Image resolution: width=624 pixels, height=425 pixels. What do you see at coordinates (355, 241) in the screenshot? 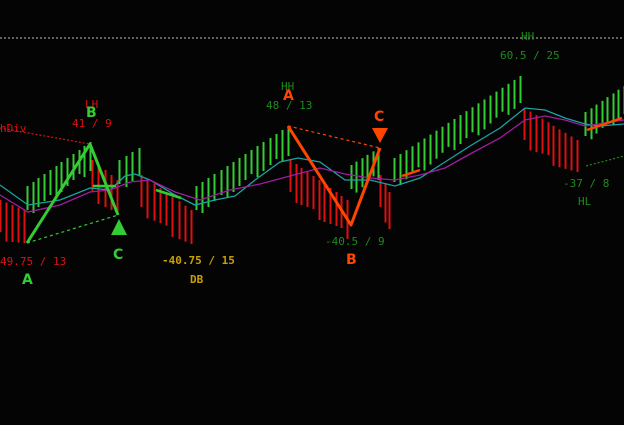
I see `label-b2-value: -40.5 / 9` at bounding box center [355, 241].